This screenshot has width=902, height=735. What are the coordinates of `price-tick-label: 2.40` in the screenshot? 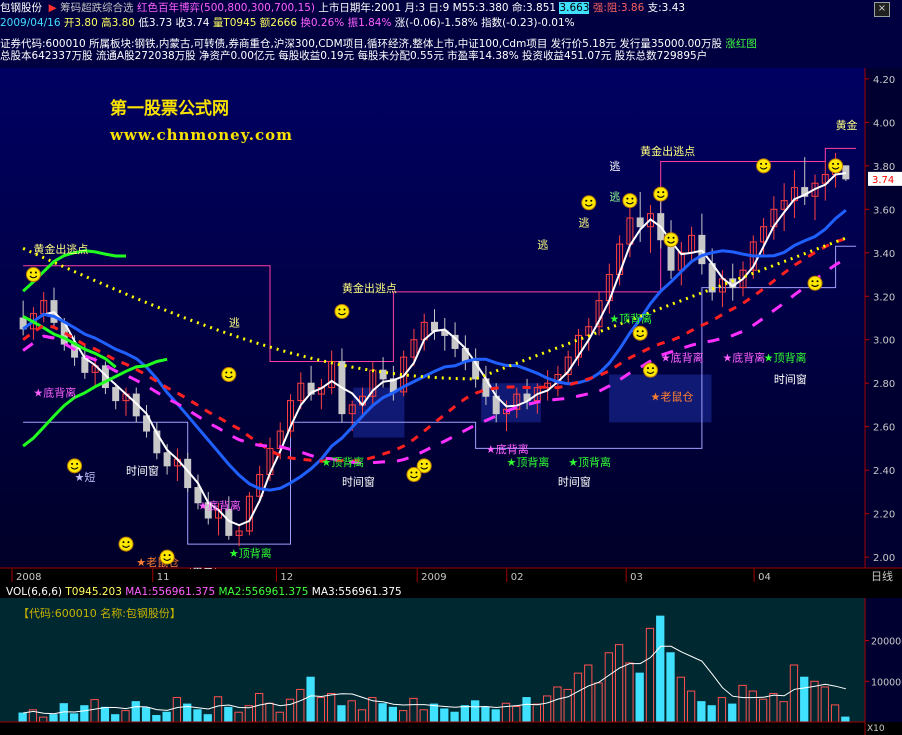 It's located at (884, 471).